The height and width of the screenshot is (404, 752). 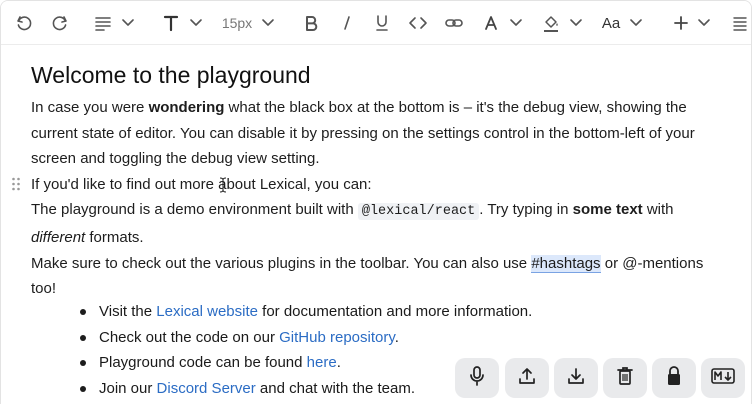 What do you see at coordinates (607, 210) in the screenshot?
I see `bold-text: some text` at bounding box center [607, 210].